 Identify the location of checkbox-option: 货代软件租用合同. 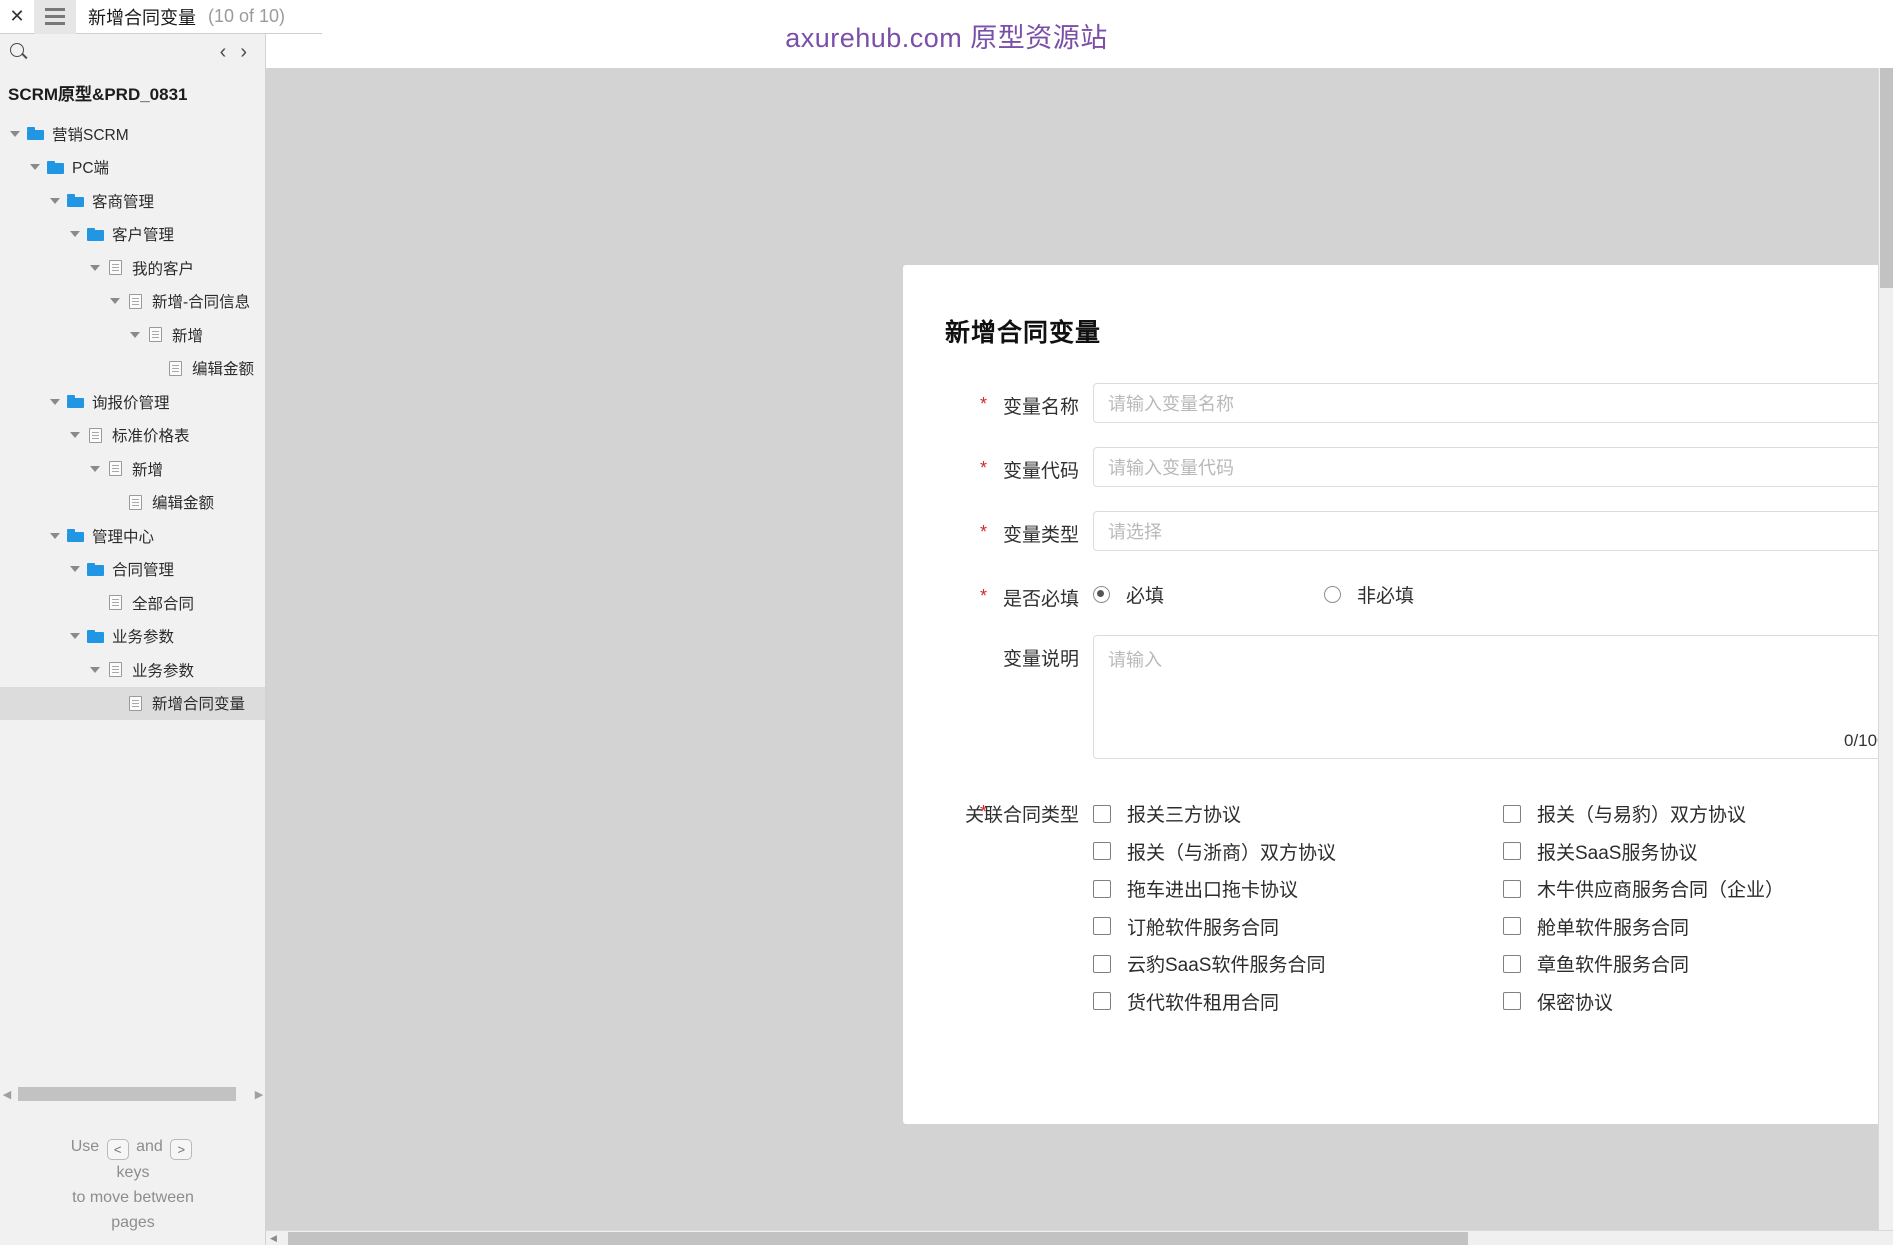
(1298, 1002).